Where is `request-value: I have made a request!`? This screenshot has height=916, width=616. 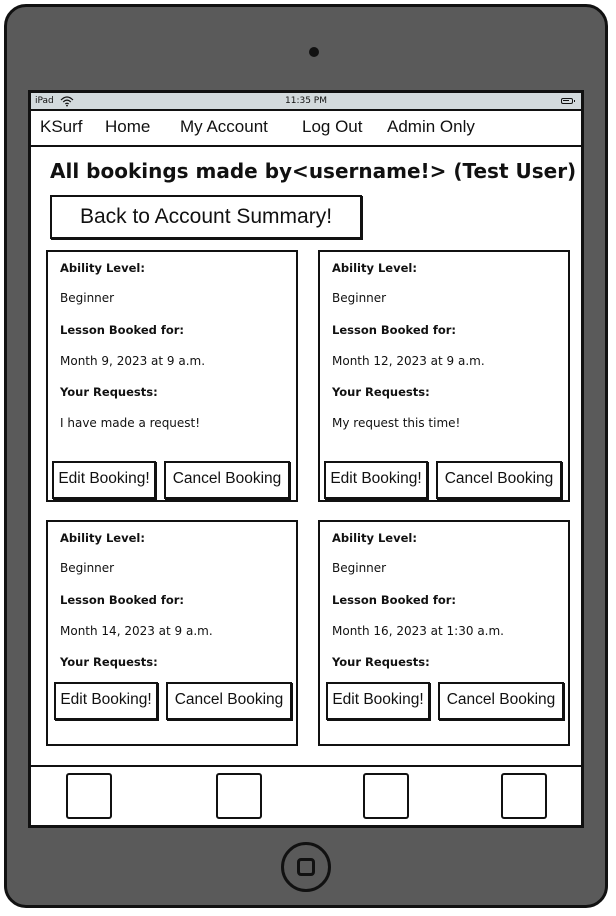 request-value: I have made a request! is located at coordinates (130, 423).